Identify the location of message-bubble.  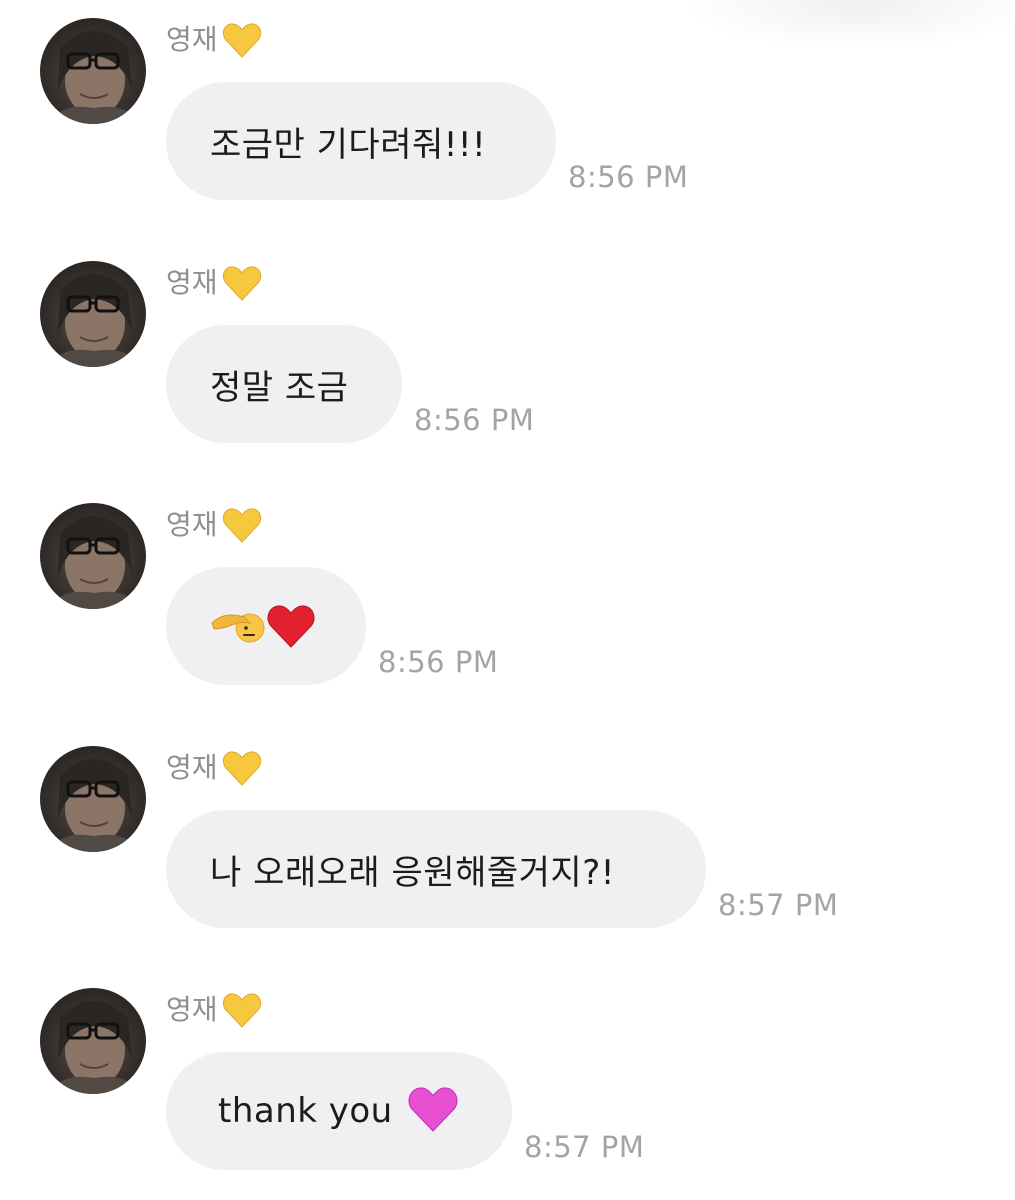
(266, 626).